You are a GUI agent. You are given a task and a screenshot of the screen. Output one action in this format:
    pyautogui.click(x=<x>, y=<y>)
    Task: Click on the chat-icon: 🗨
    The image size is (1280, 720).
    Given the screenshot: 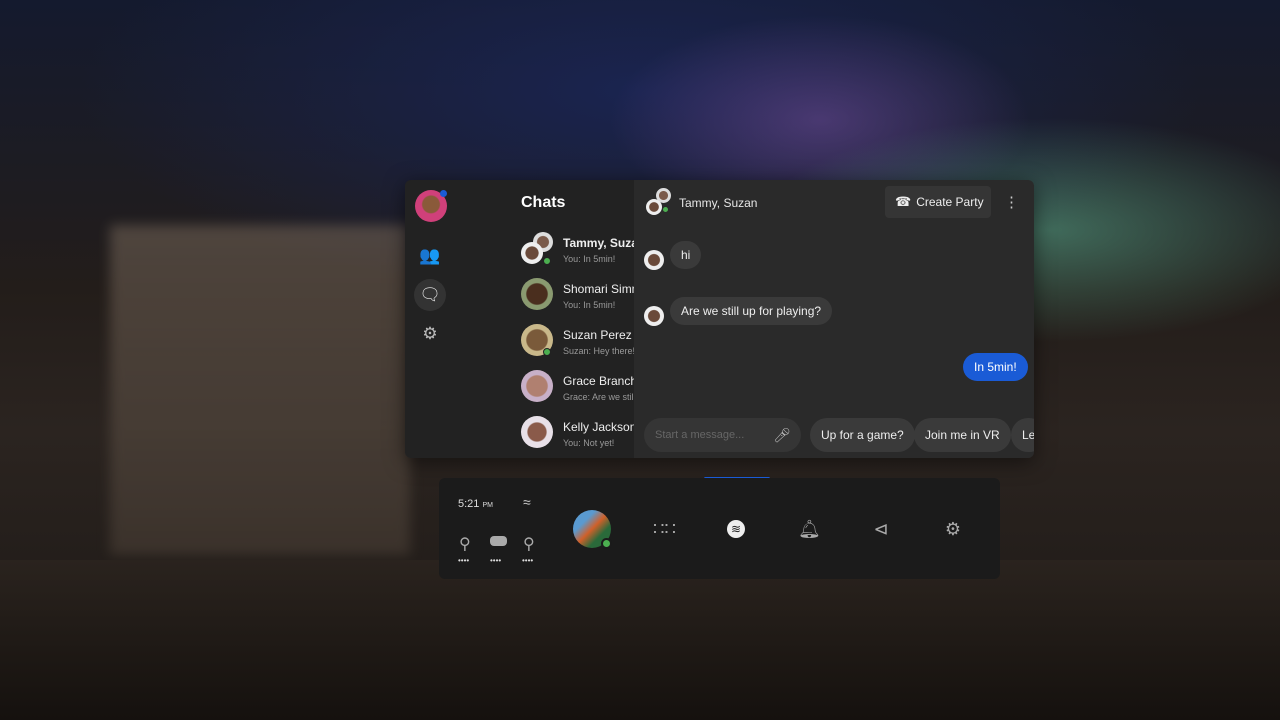 What is the action you would take?
    pyautogui.click(x=430, y=295)
    